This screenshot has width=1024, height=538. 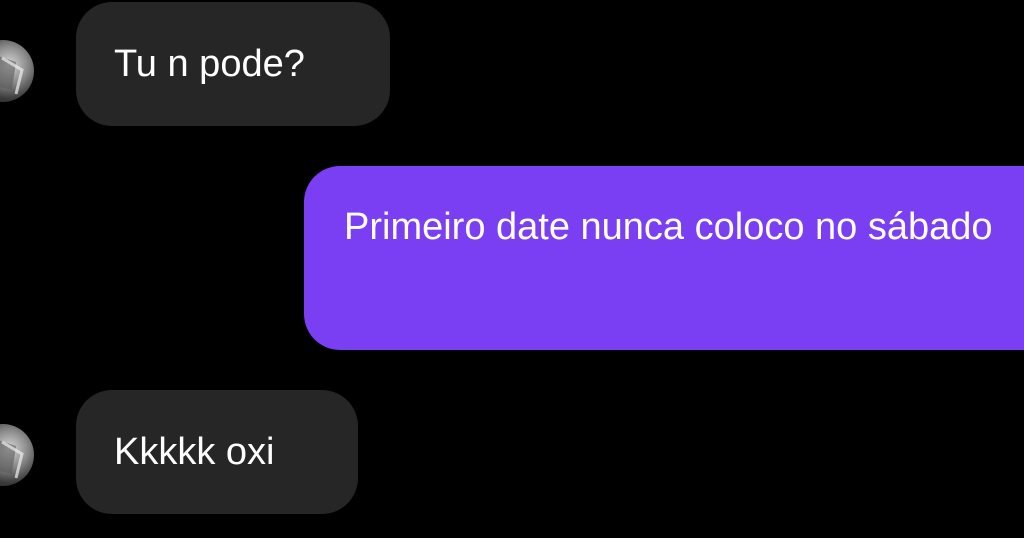 What do you see at coordinates (668, 227) in the screenshot?
I see `message-text: Primeiro date nunca coloco no sábado` at bounding box center [668, 227].